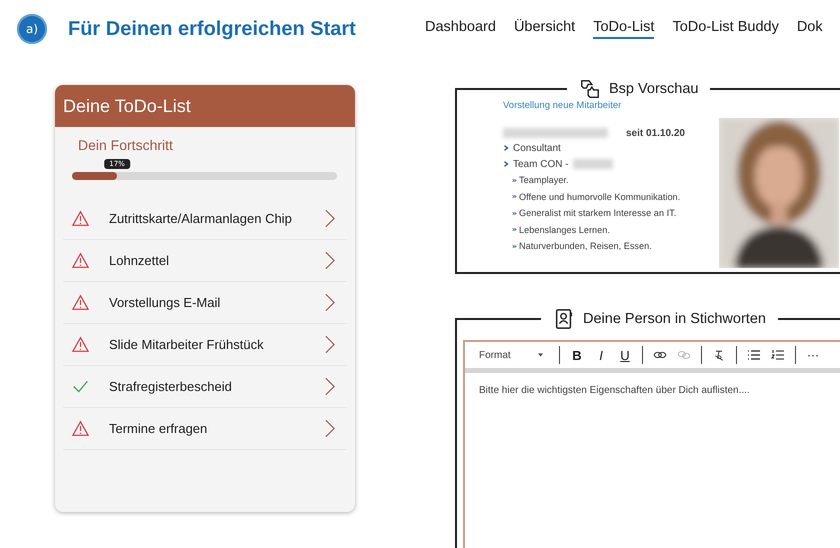 Image resolution: width=840 pixels, height=548 pixels. What do you see at coordinates (623, 29) in the screenshot?
I see `nav-link: ToDo-List` at bounding box center [623, 29].